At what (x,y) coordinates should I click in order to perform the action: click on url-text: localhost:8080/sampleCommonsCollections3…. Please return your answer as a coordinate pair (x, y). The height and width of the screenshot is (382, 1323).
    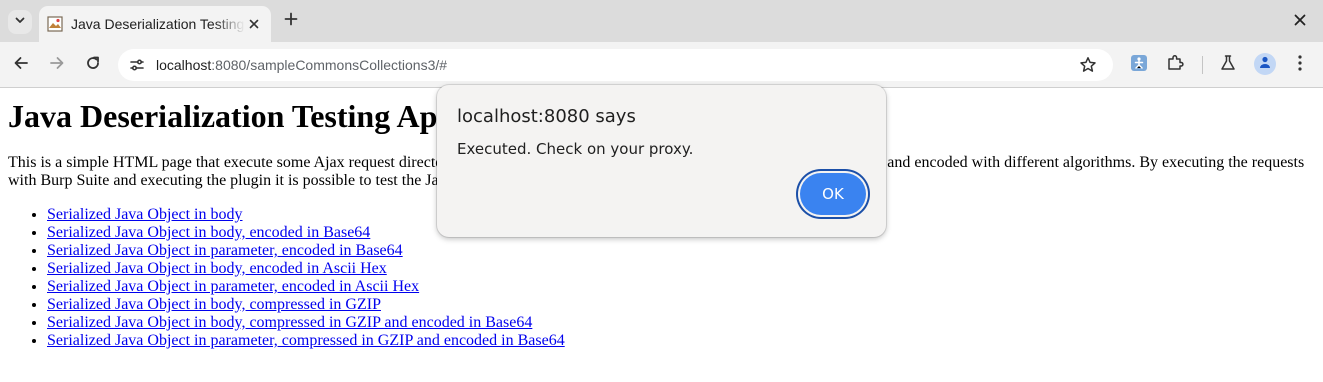
    Looking at the image, I should click on (301, 65).